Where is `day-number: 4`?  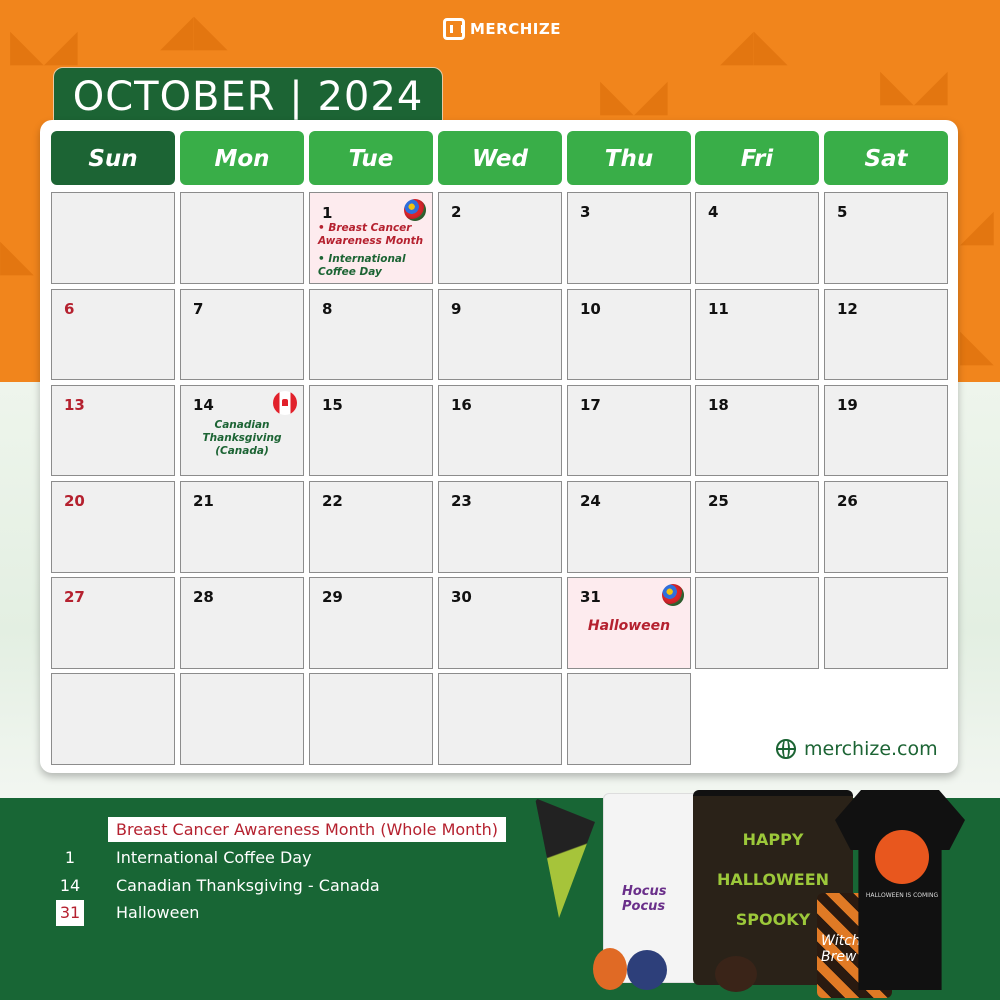
day-number: 4 is located at coordinates (713, 212).